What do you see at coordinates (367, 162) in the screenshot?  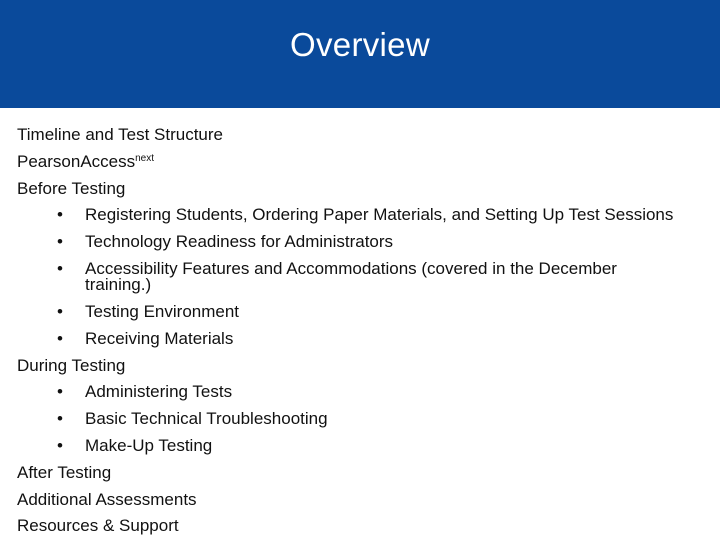 I see `outline-item-pearsonaccess: PearsonAccessnext` at bounding box center [367, 162].